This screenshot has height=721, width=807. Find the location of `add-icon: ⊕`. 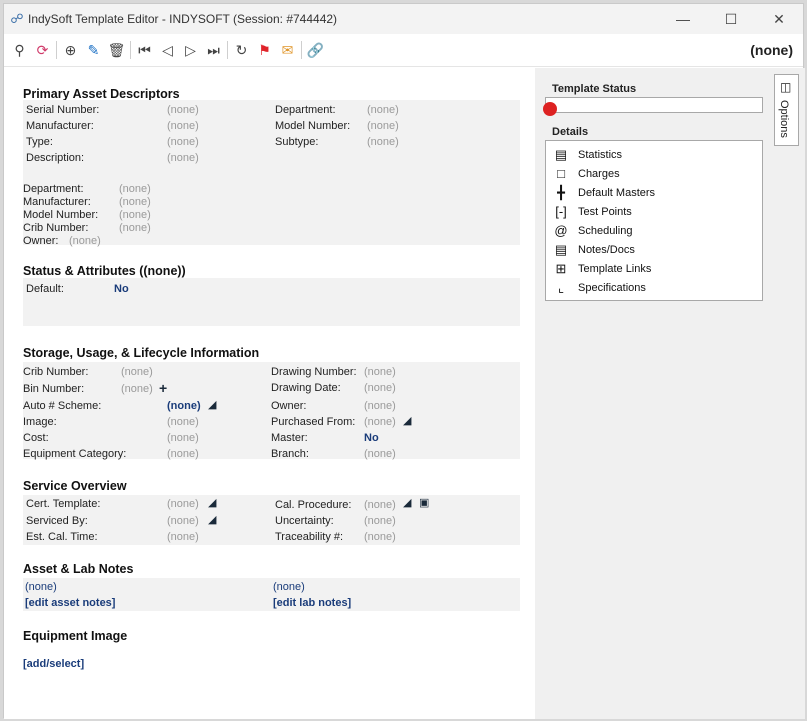

add-icon: ⊕ is located at coordinates (70, 50).